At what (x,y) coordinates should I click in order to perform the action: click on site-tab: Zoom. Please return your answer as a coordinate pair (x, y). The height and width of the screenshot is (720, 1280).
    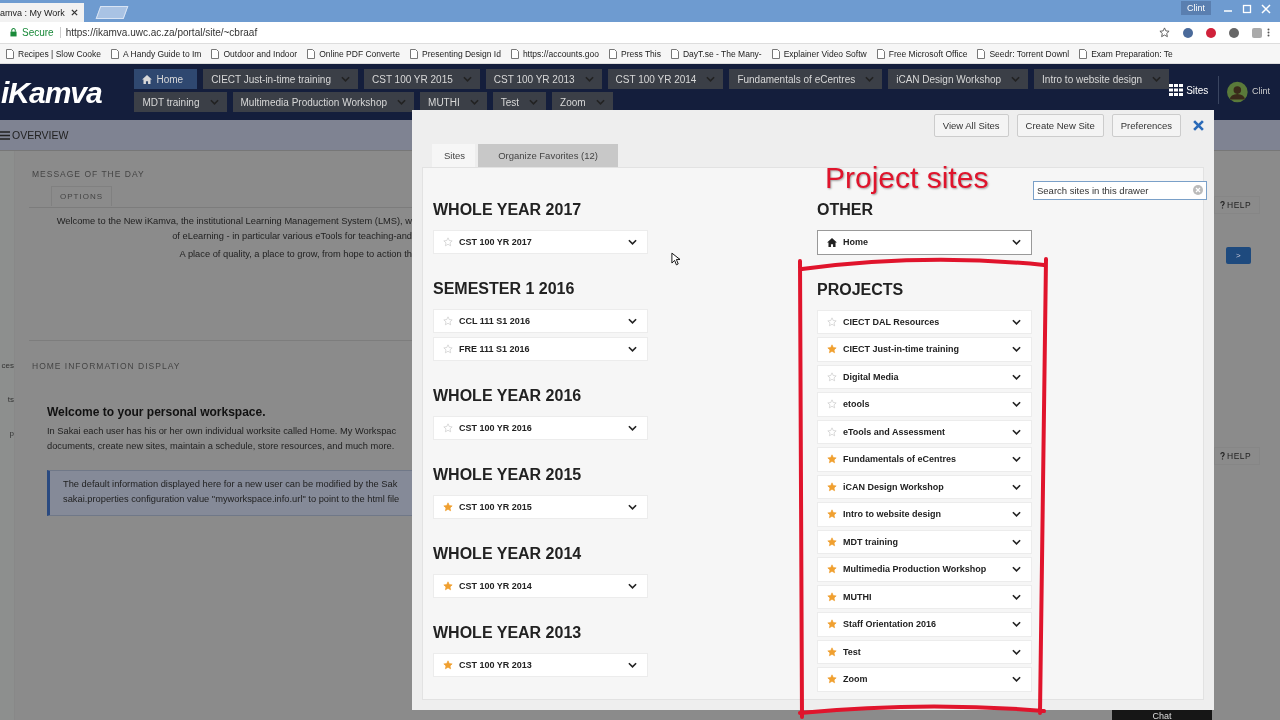
    Looking at the image, I should click on (582, 102).